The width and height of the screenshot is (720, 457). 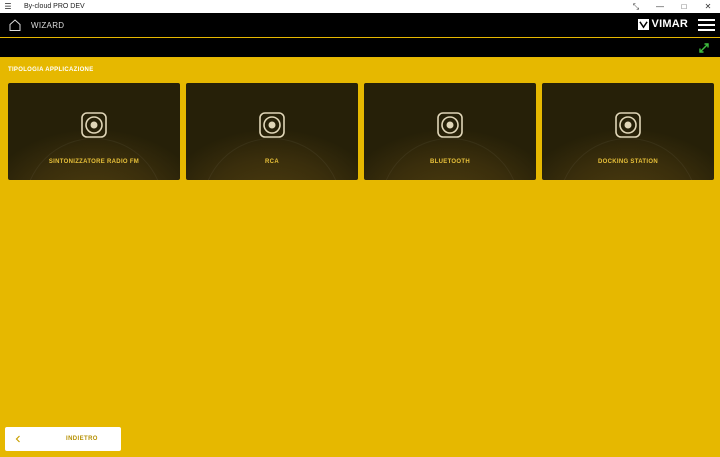 I want to click on card-docking-station: DOCKING STATION, so click(x=628, y=131).